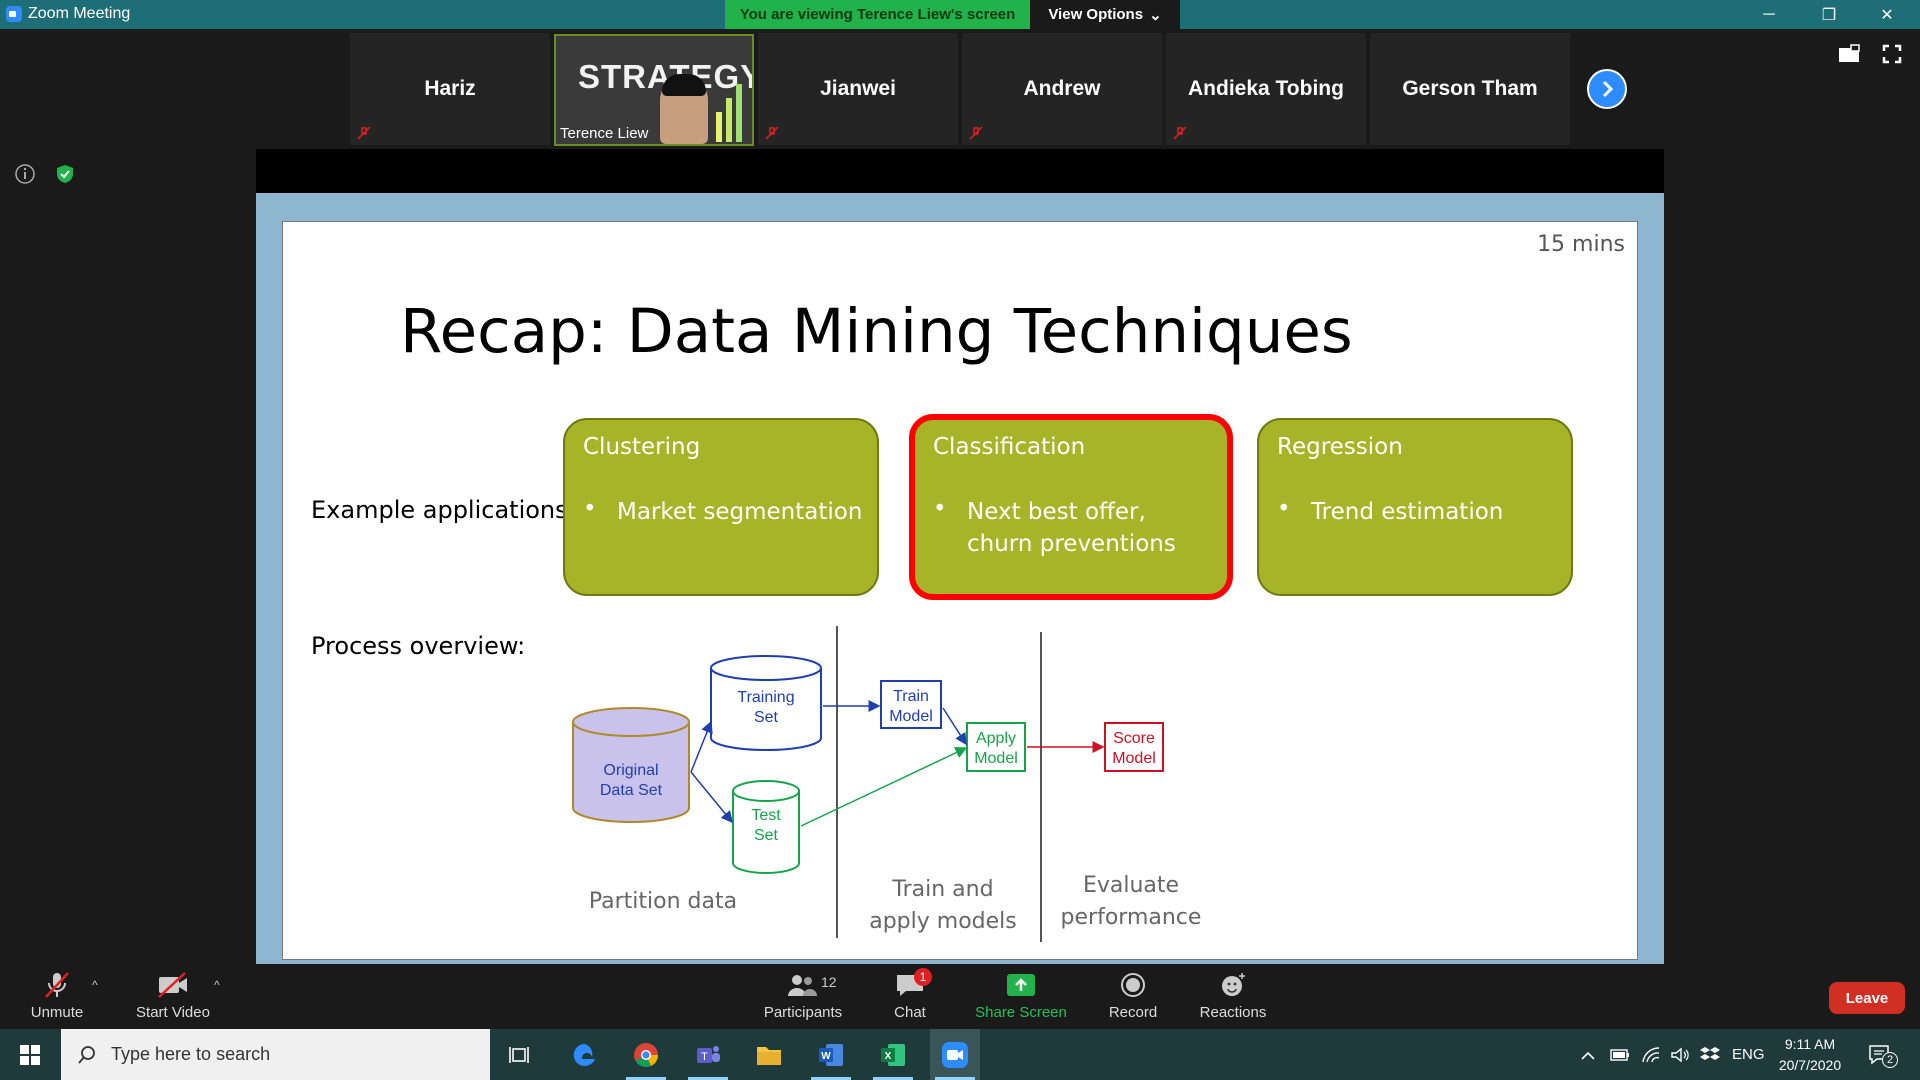 The height and width of the screenshot is (1080, 1920). Describe the element at coordinates (910, 996) in the screenshot. I see `chat-button: Chat` at that location.